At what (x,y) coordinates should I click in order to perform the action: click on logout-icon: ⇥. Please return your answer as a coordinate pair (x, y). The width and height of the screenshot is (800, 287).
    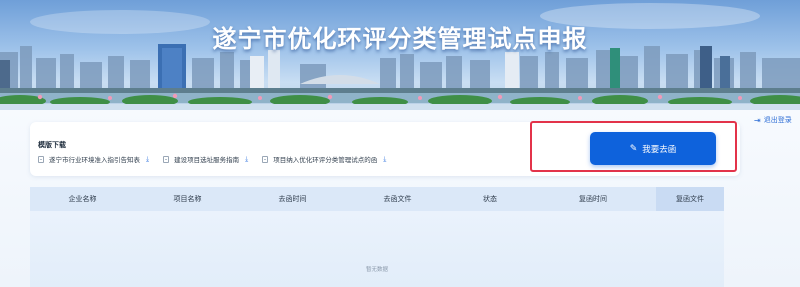
    Looking at the image, I should click on (757, 120).